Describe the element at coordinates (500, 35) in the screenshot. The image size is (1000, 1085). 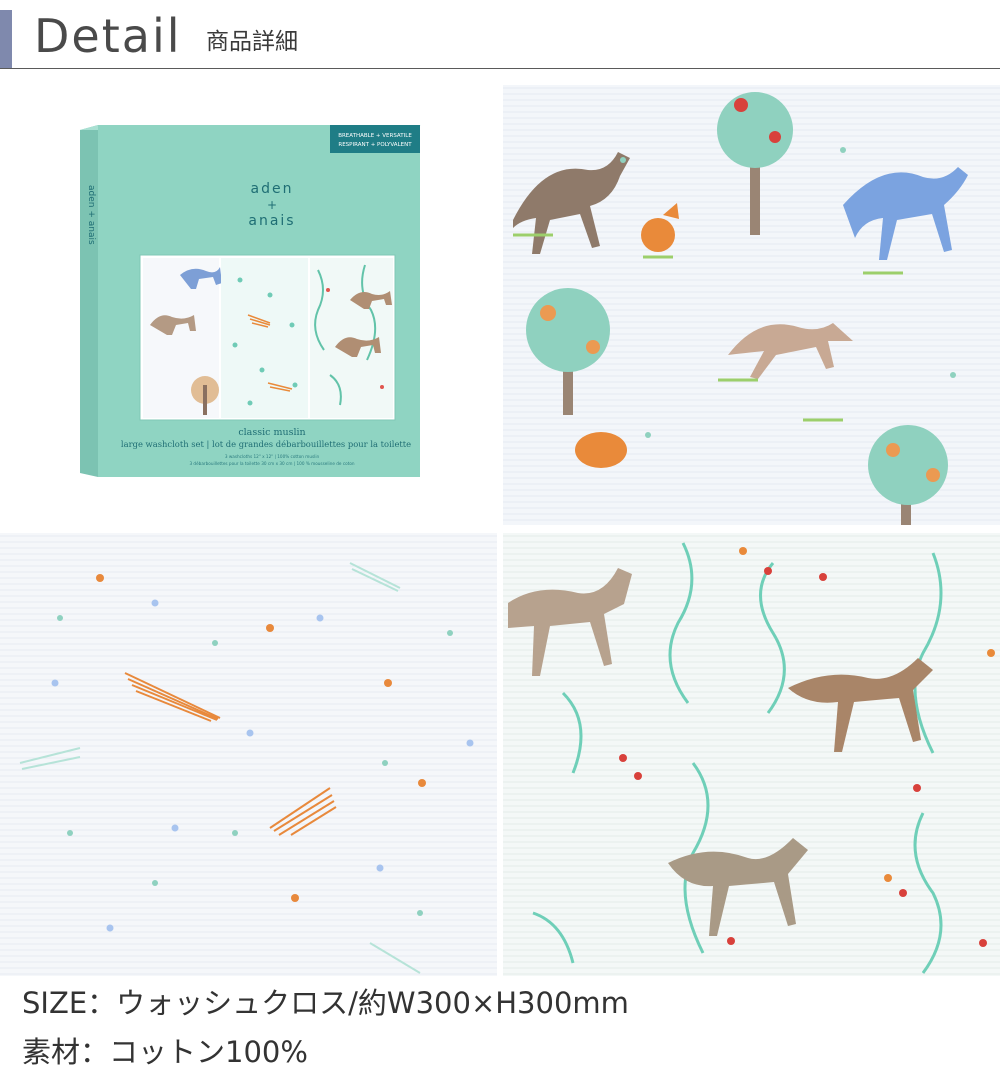
I see `section-header: Detail 商品詳細` at that location.